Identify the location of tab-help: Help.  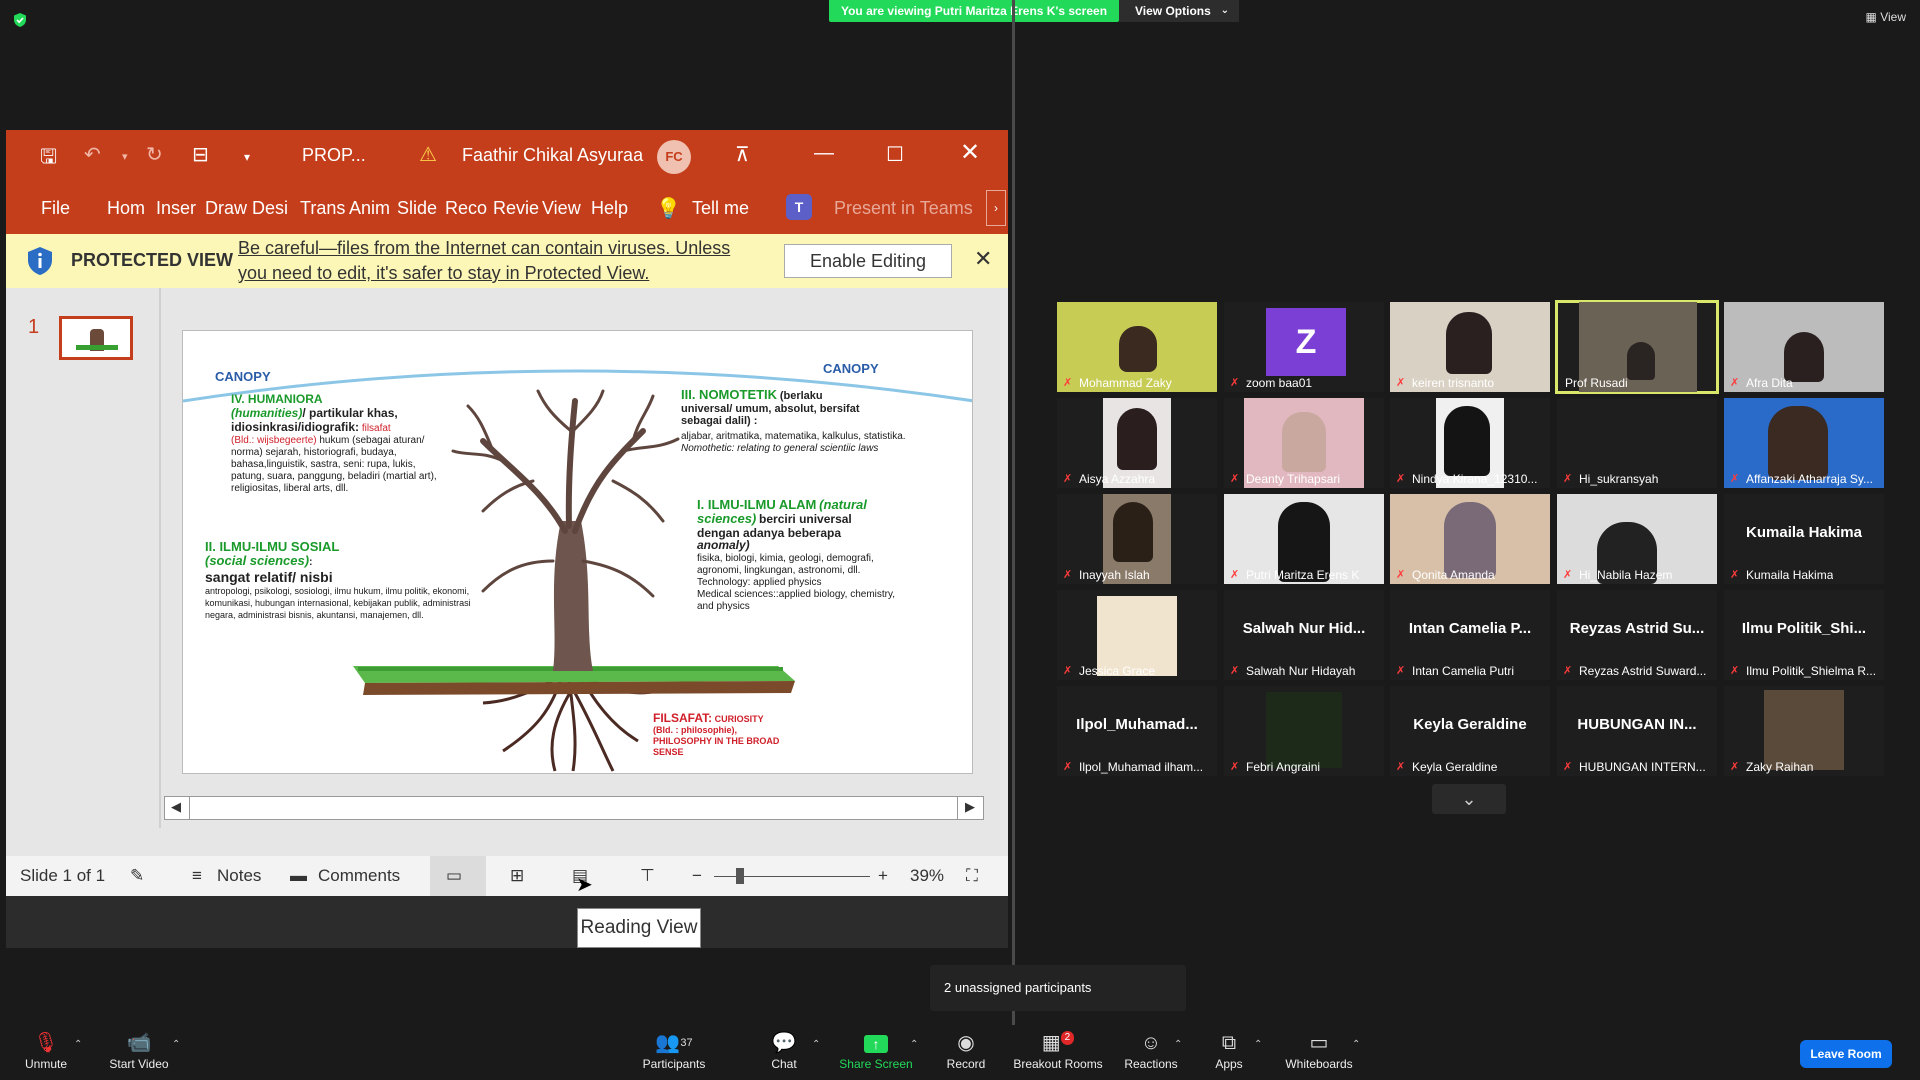
(609, 208).